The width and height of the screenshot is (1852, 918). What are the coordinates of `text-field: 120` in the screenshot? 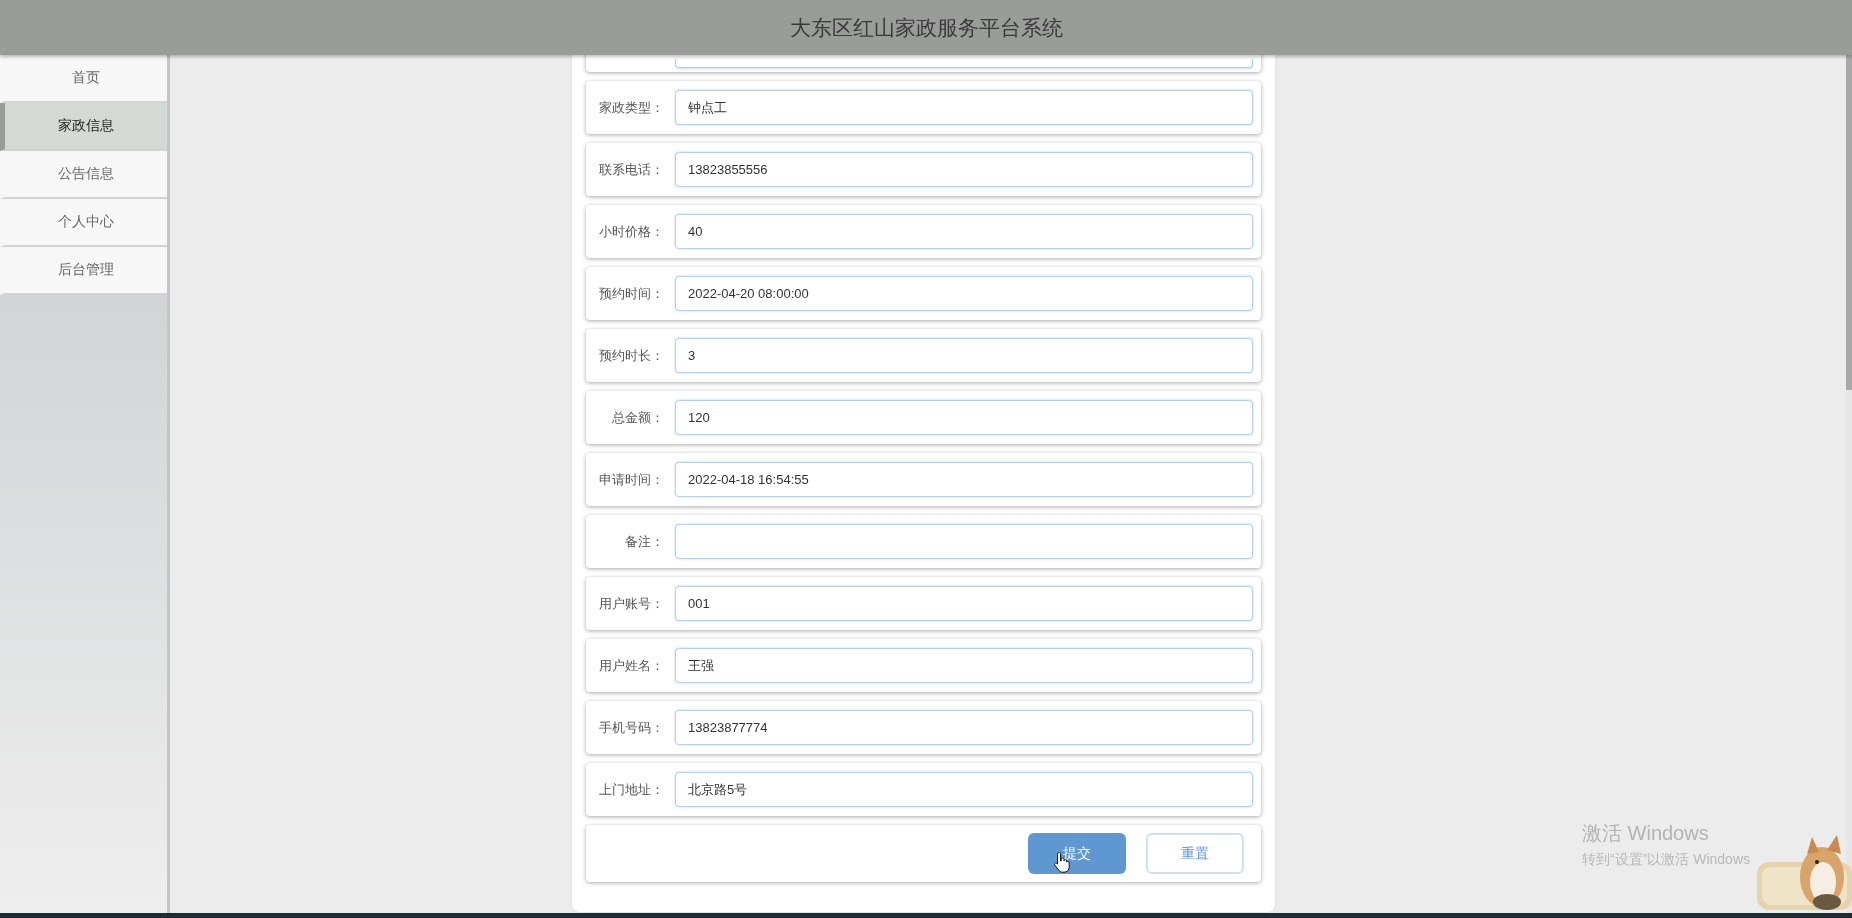 It's located at (964, 417).